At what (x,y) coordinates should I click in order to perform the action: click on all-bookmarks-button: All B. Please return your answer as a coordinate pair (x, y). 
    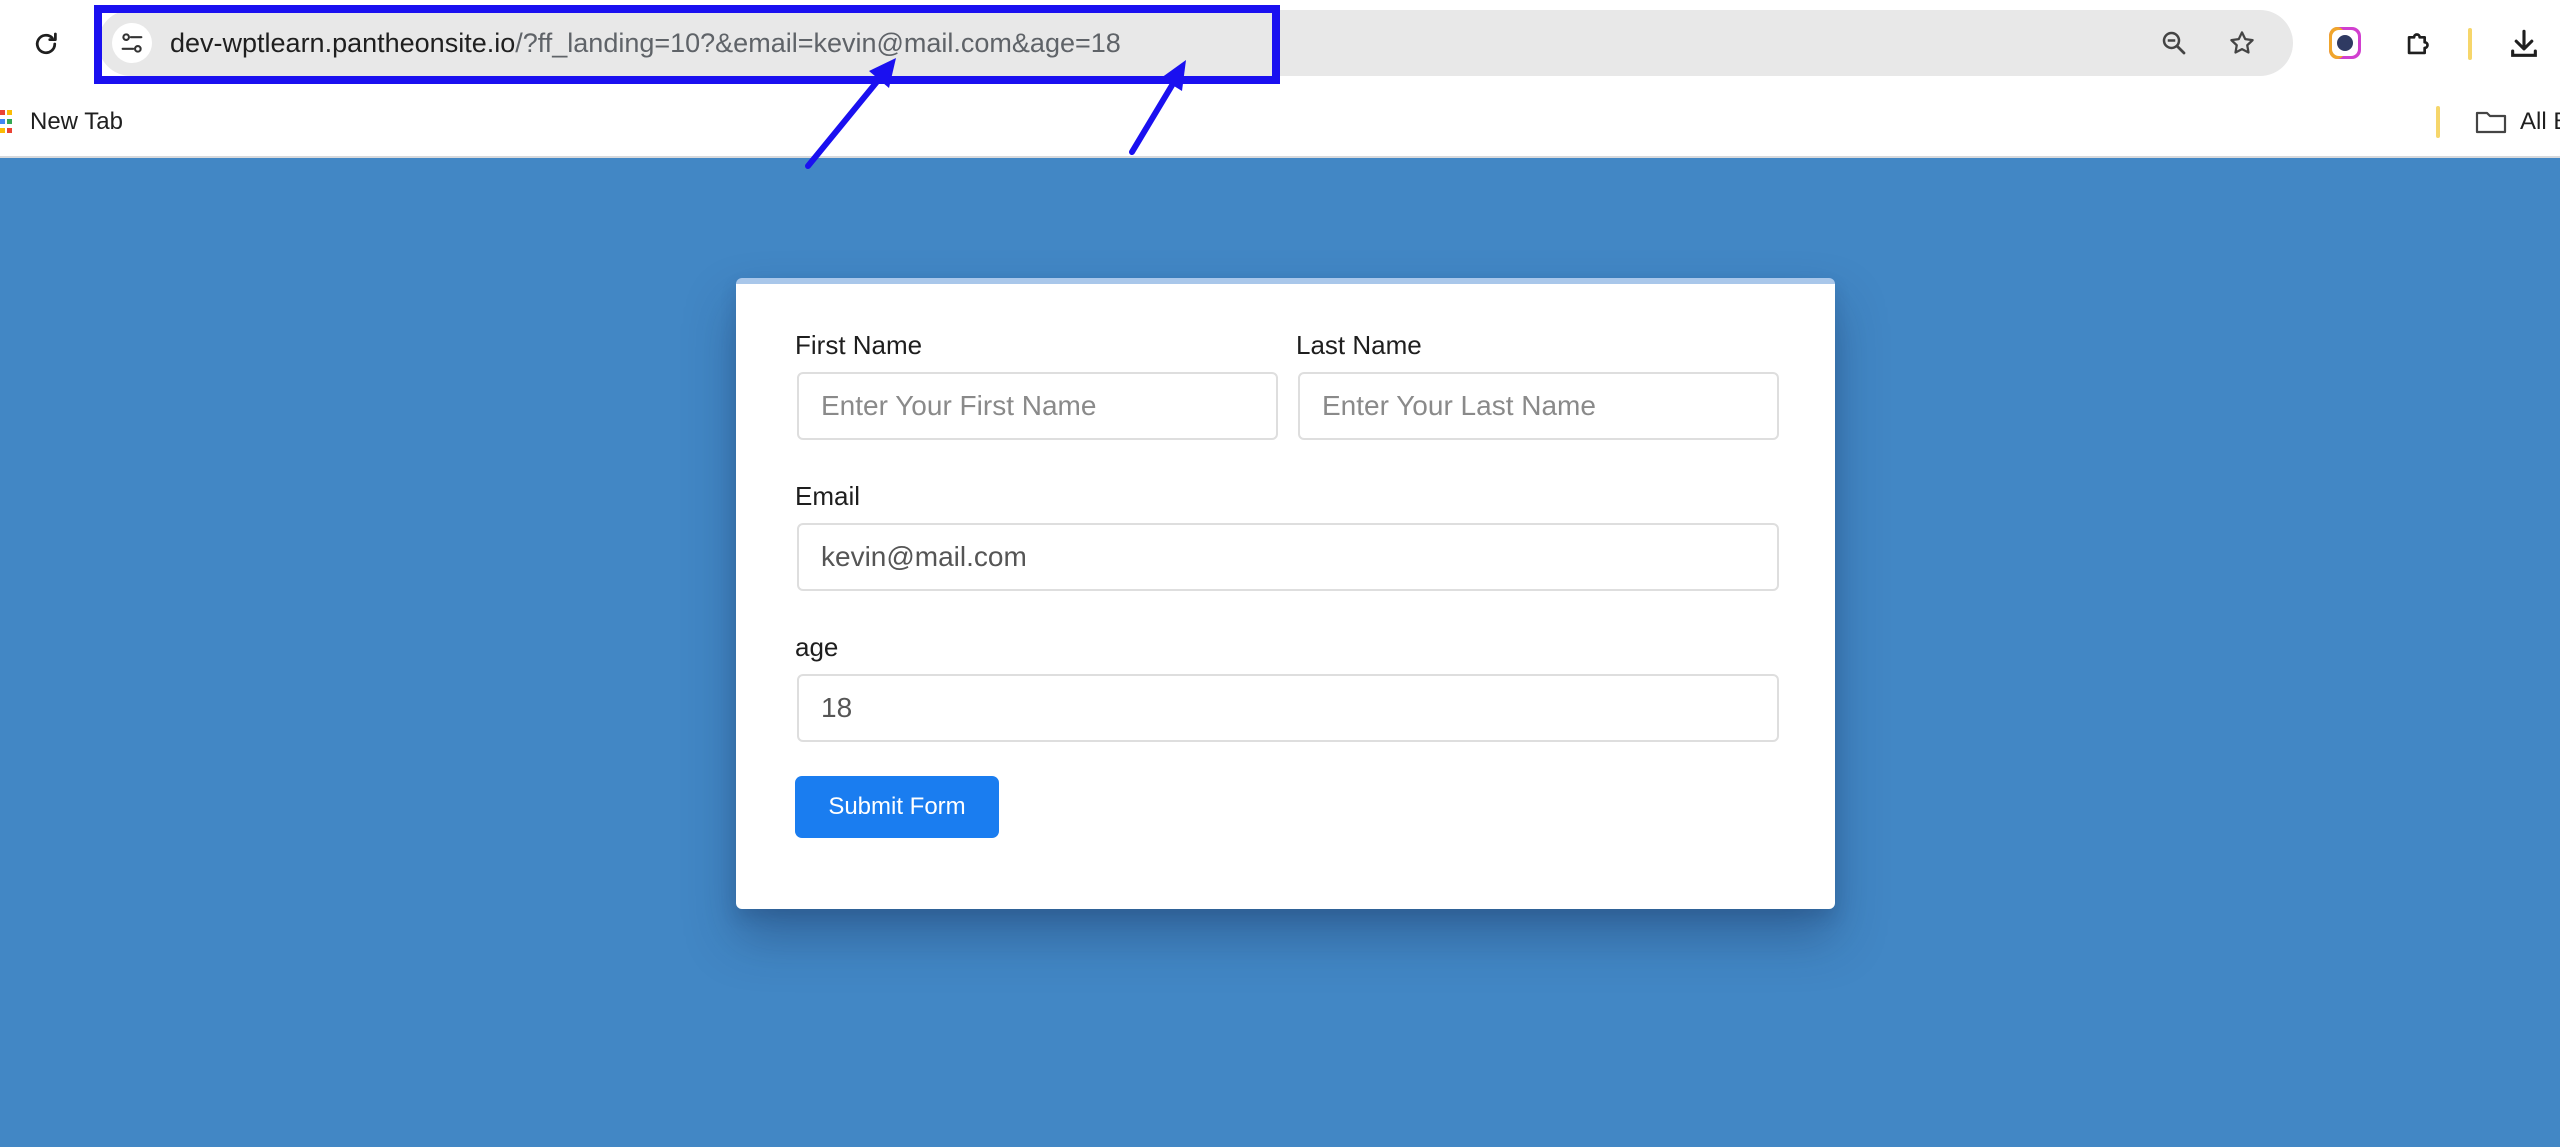
    Looking at the image, I should click on (2540, 122).